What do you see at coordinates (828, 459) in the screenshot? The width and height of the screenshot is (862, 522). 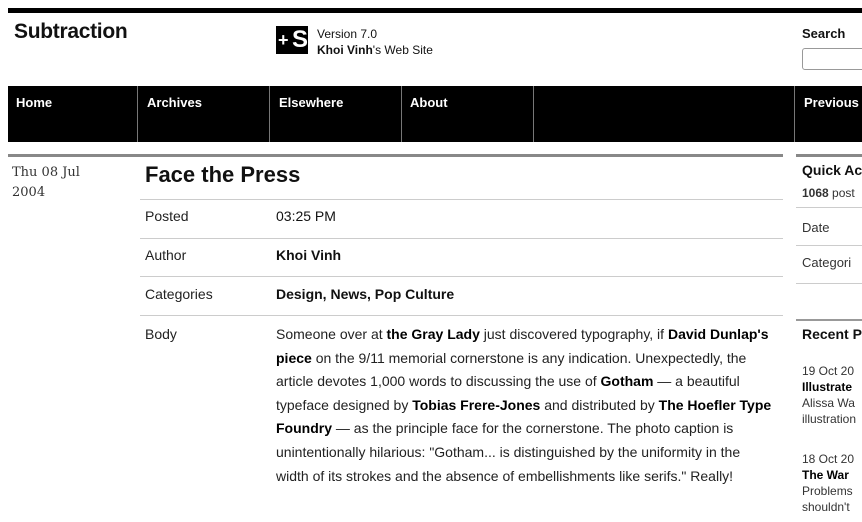 I see `recent-post-date: 18 Oct 20` at bounding box center [828, 459].